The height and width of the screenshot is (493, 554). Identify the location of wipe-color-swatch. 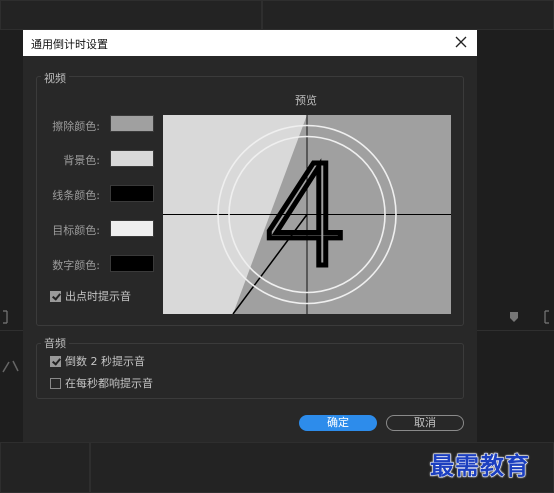
(132, 123).